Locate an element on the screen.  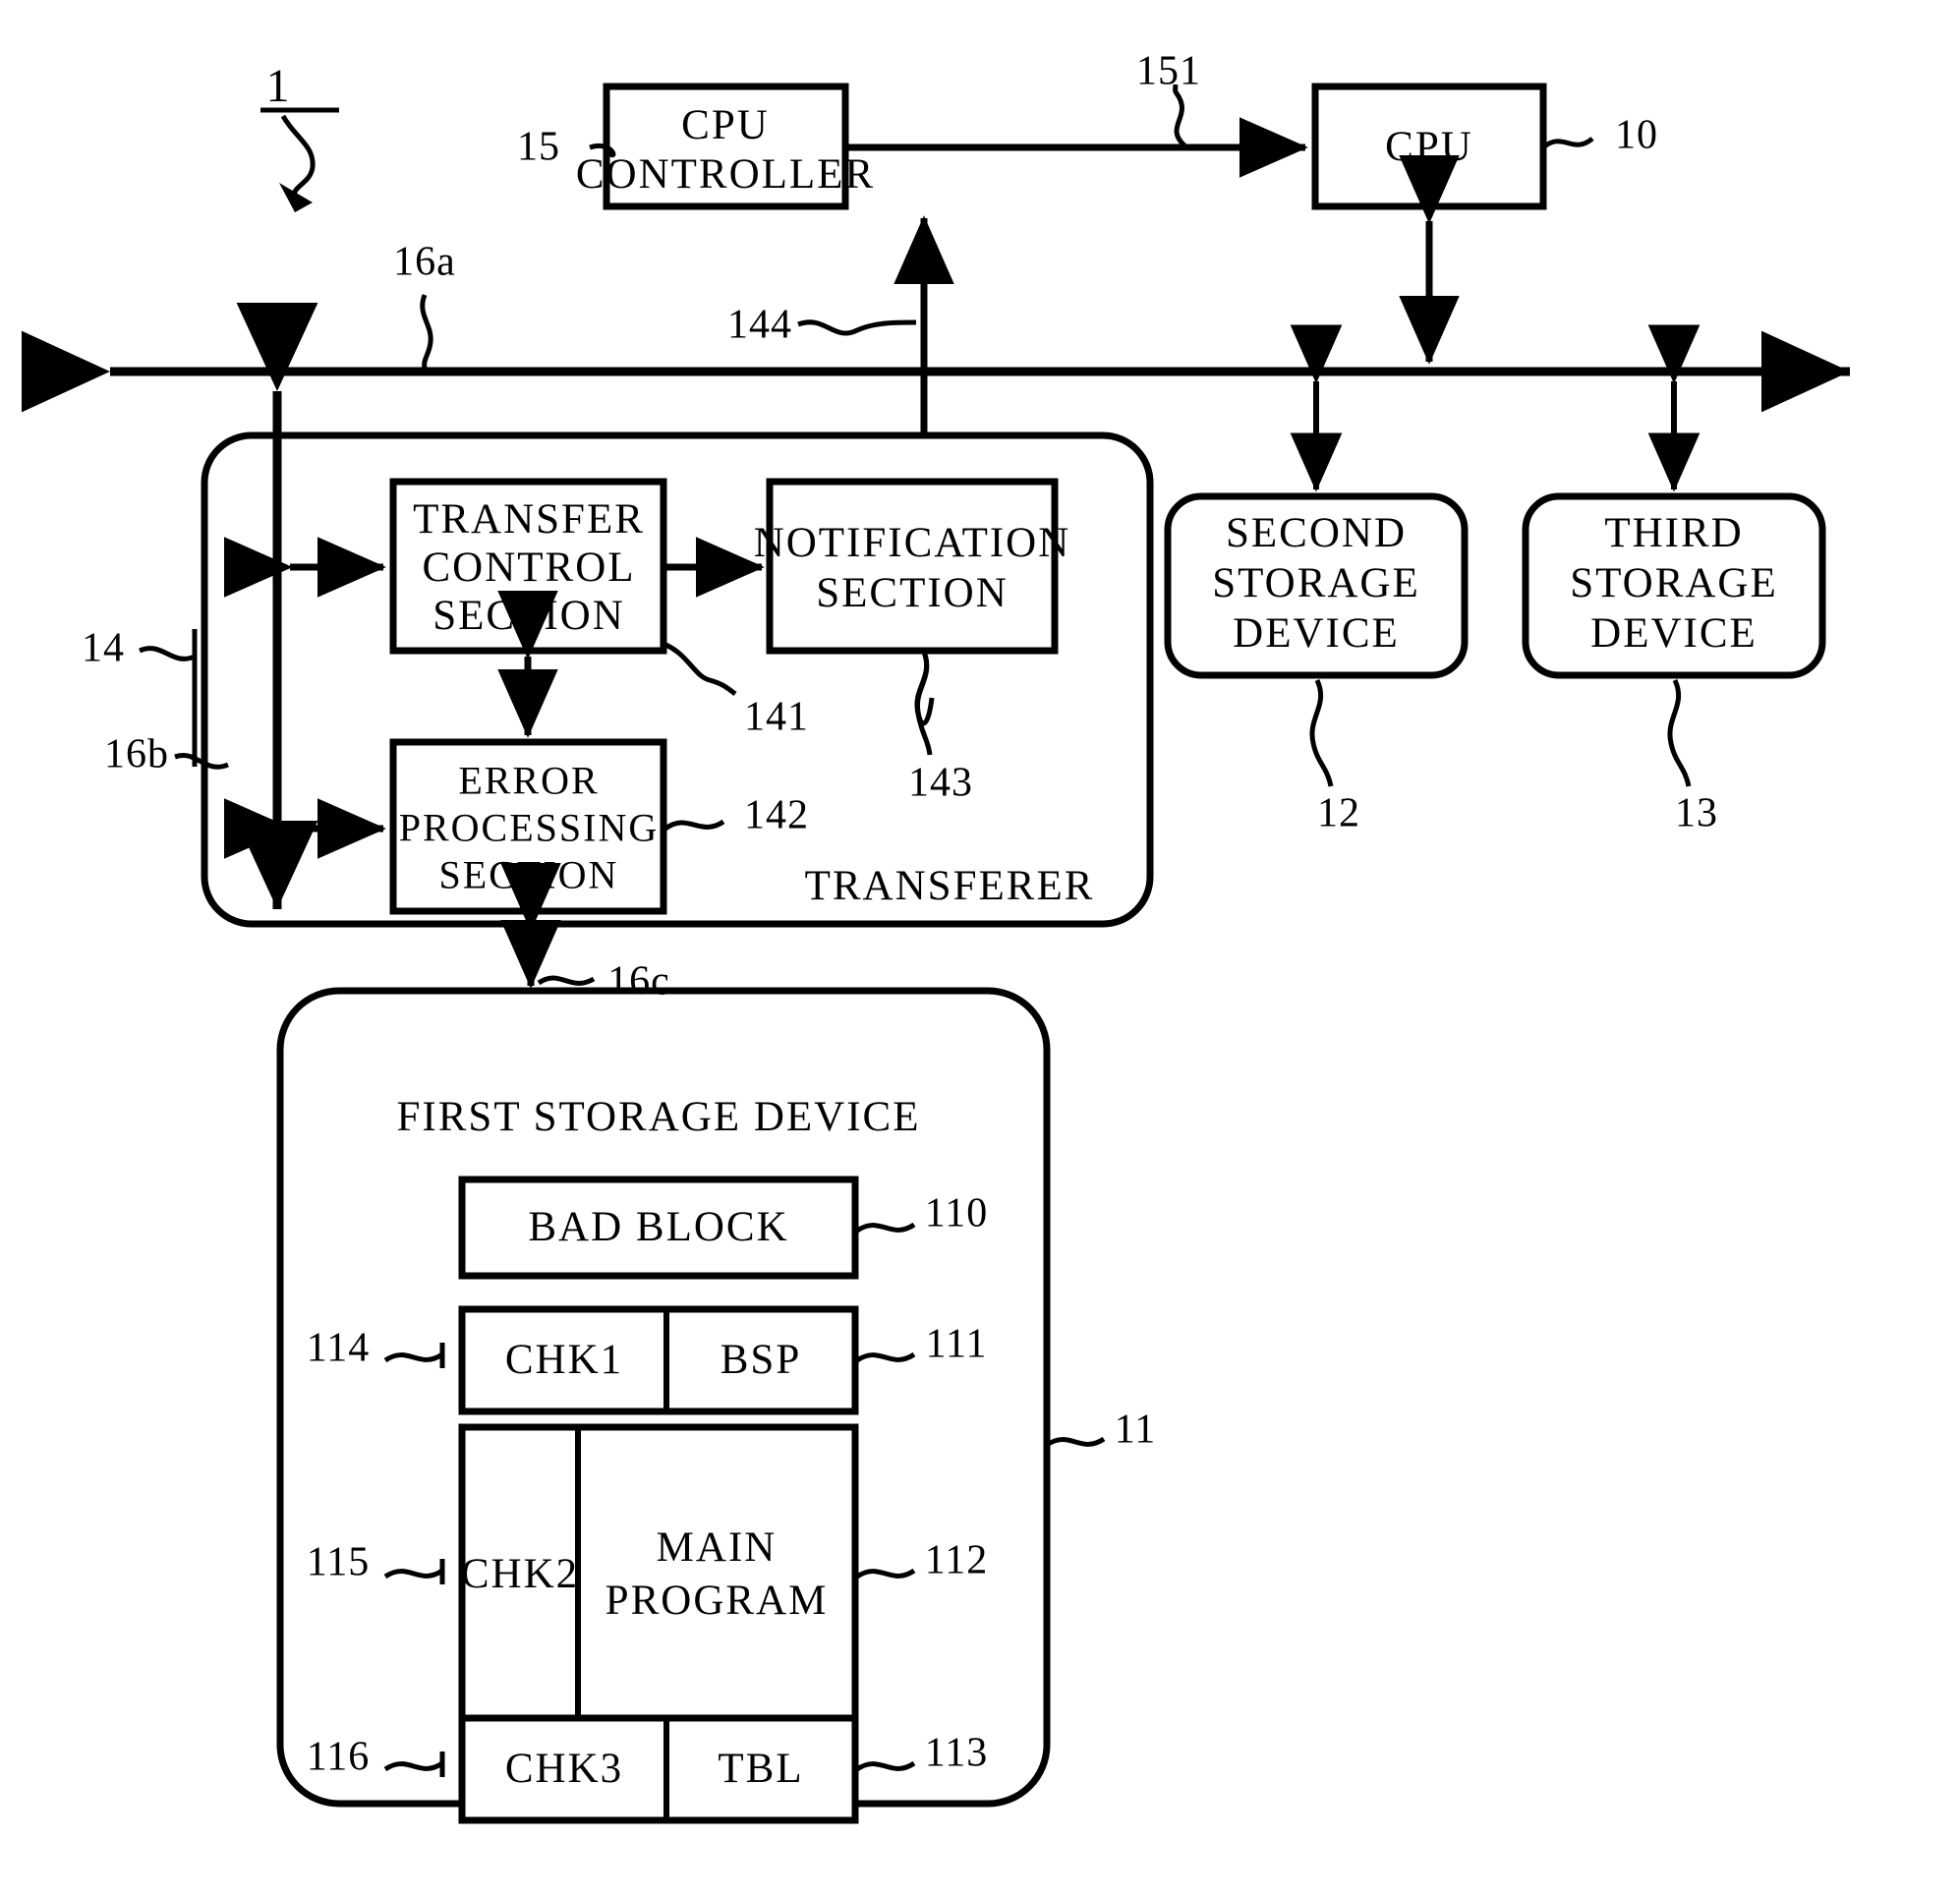
ref-111: 111 is located at coordinates (957, 1344).